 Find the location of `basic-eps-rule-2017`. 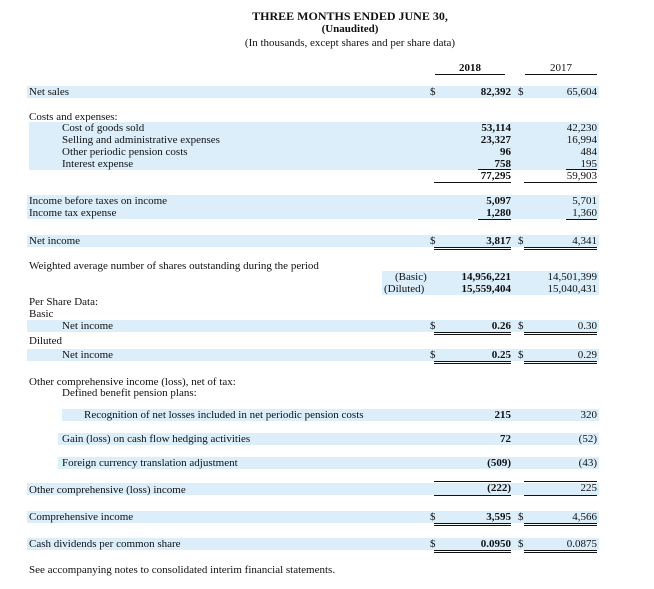

basic-eps-rule-2017 is located at coordinates (560, 333).